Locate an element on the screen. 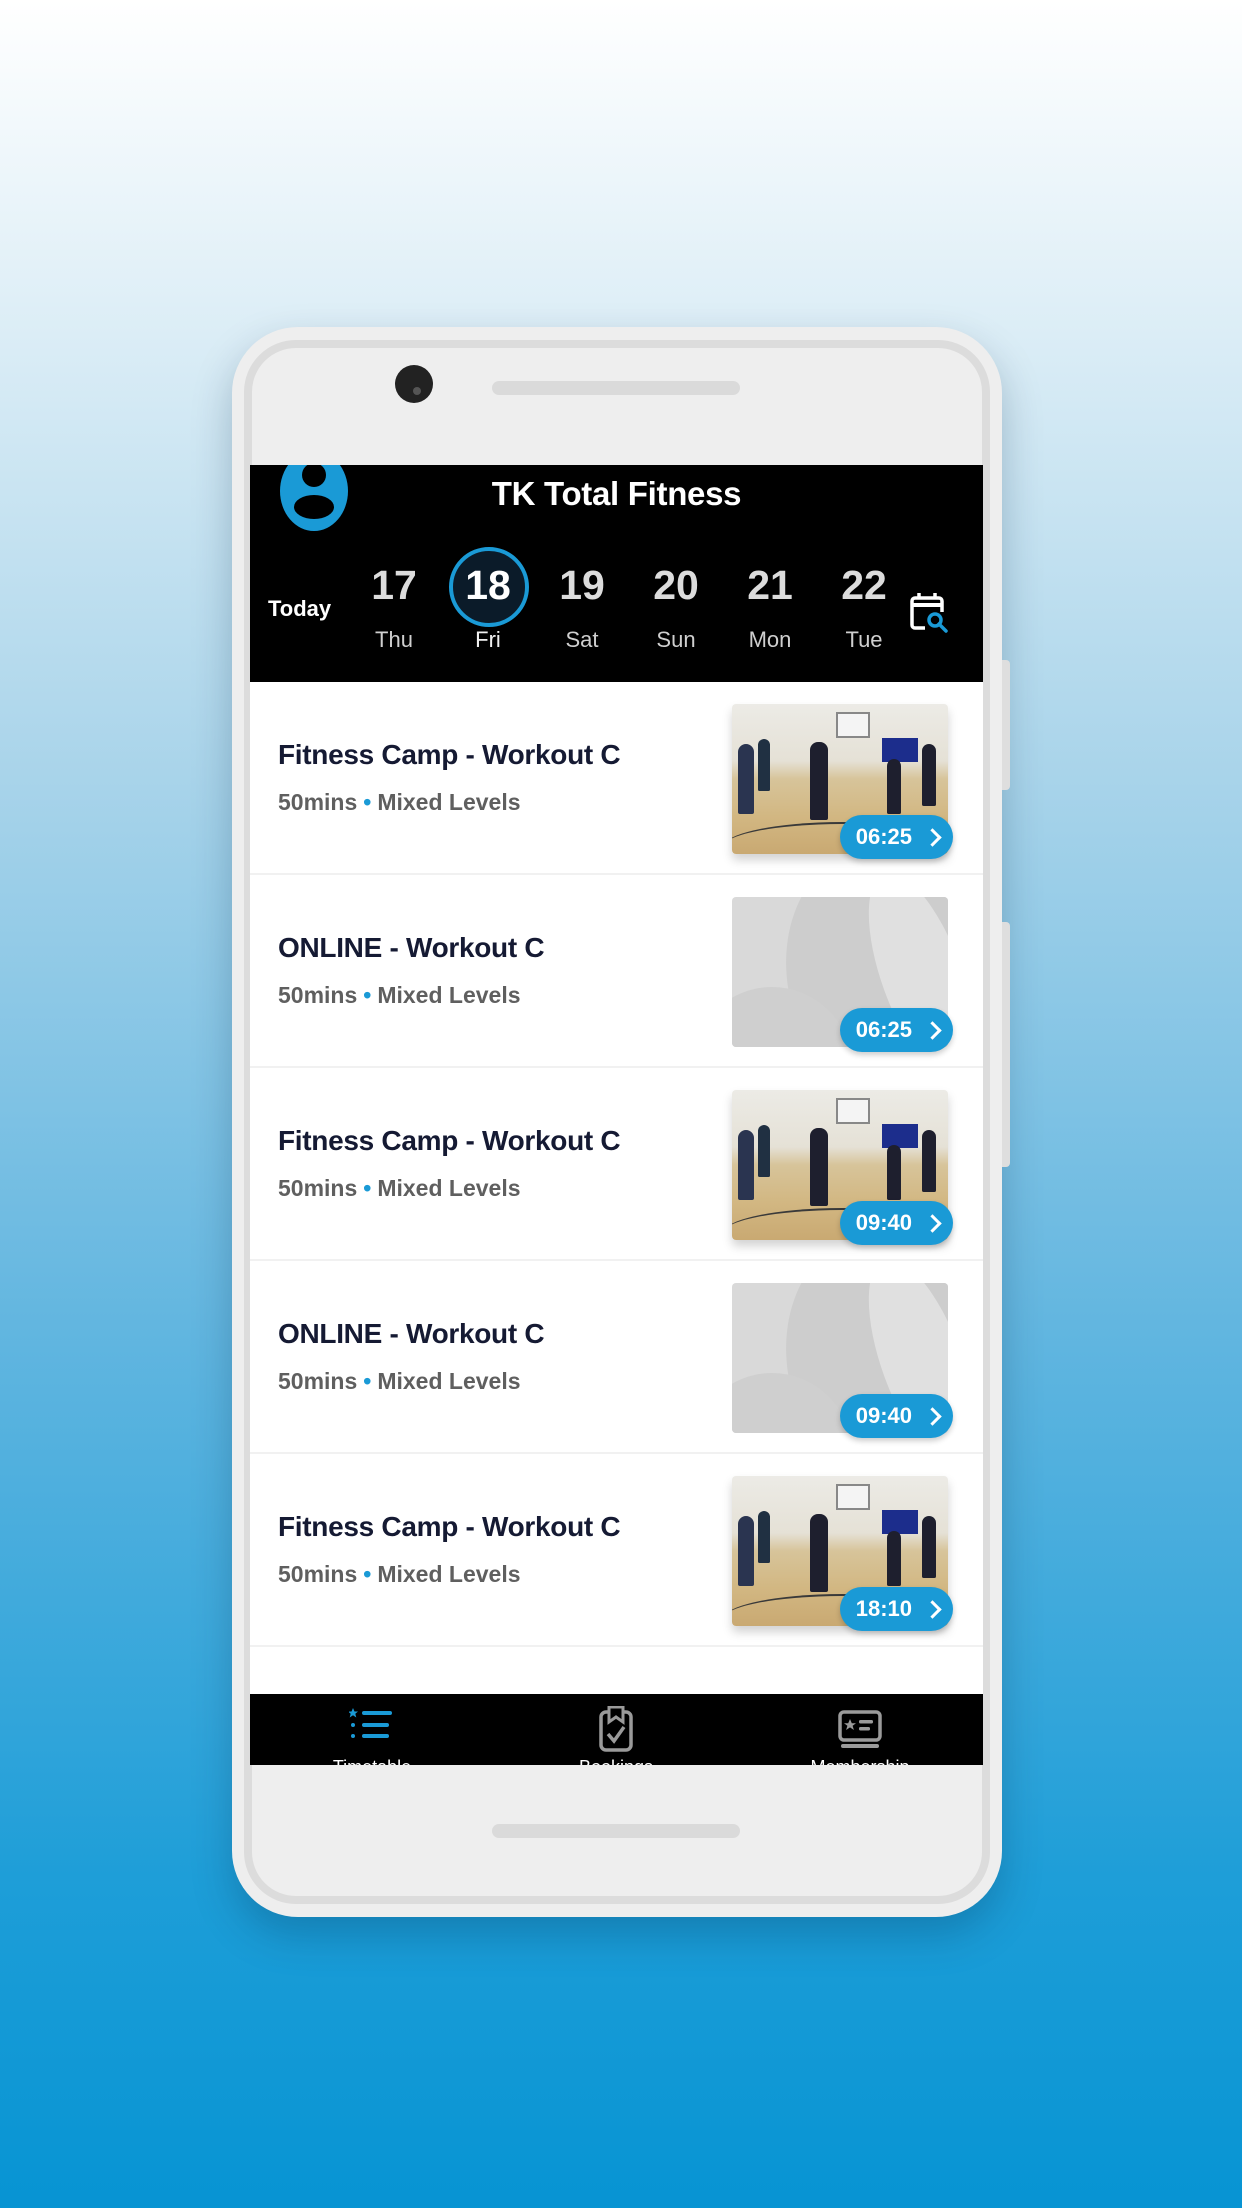  tab-timetable: Timetable is located at coordinates (372, 1729).